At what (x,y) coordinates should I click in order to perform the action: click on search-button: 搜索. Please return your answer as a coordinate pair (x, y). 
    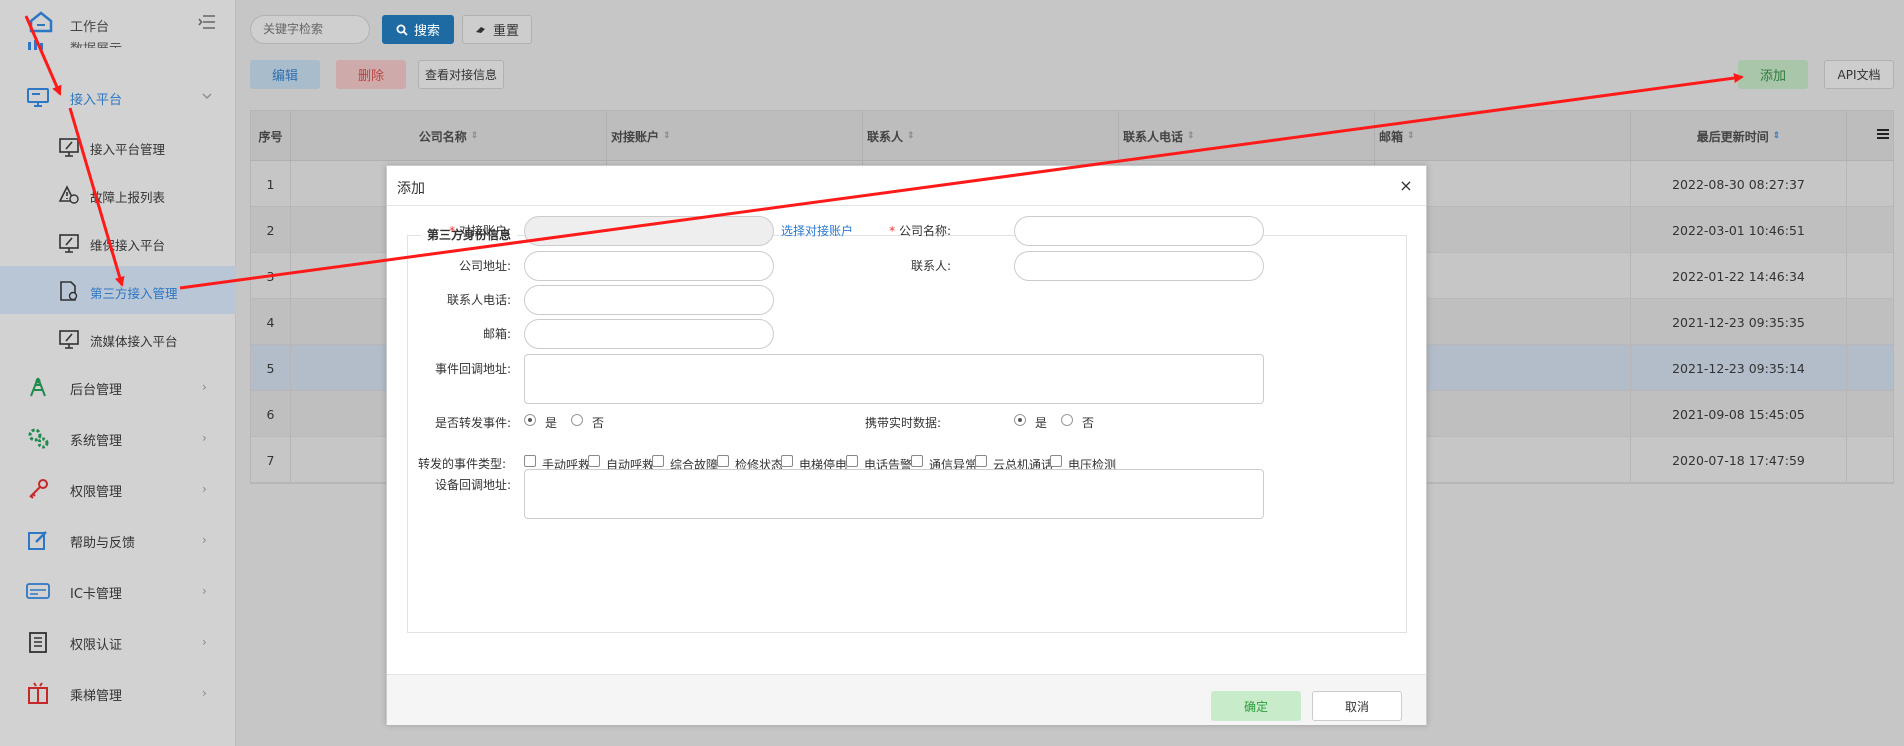
    Looking at the image, I should click on (418, 29).